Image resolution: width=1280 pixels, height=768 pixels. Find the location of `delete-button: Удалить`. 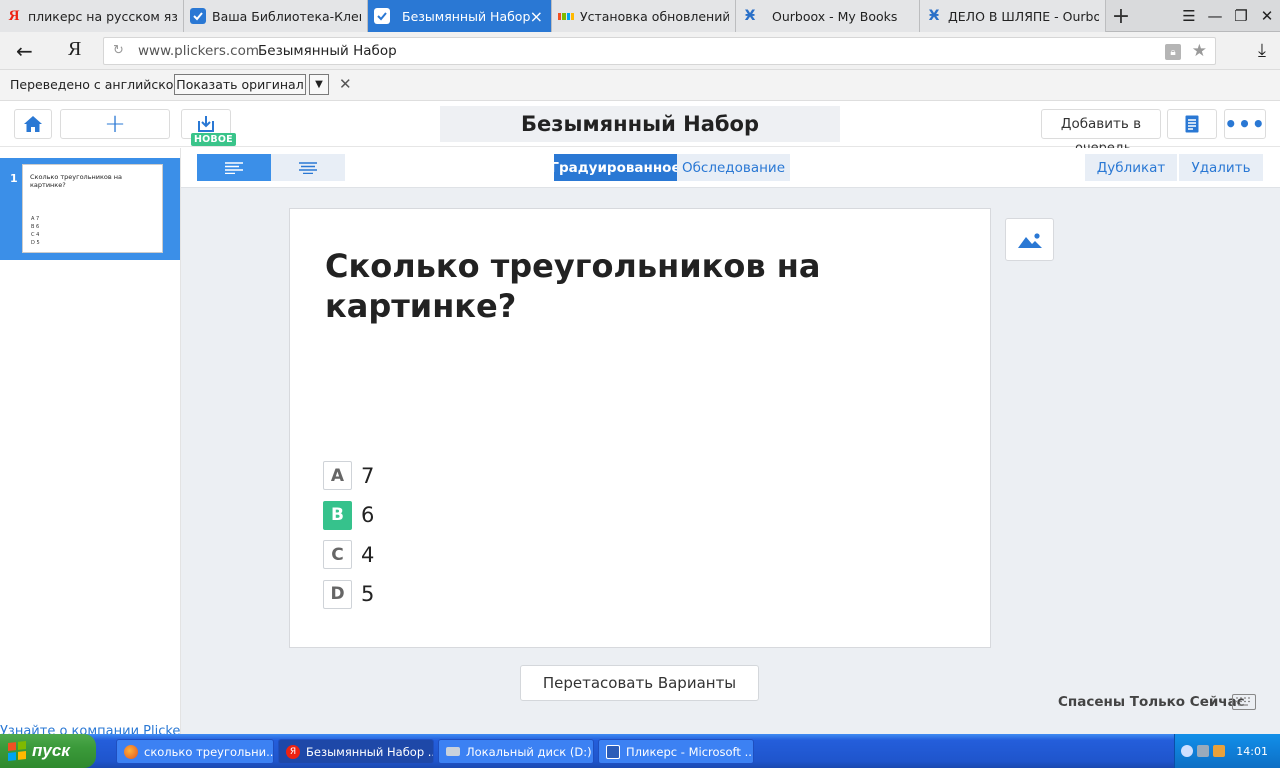

delete-button: Удалить is located at coordinates (1221, 167).